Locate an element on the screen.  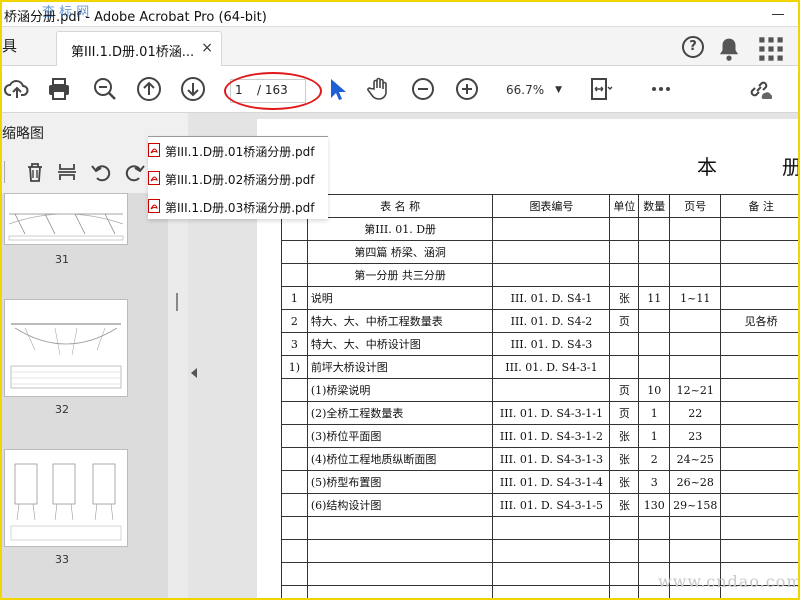
table-cell: 1) is located at coordinates (294, 367).